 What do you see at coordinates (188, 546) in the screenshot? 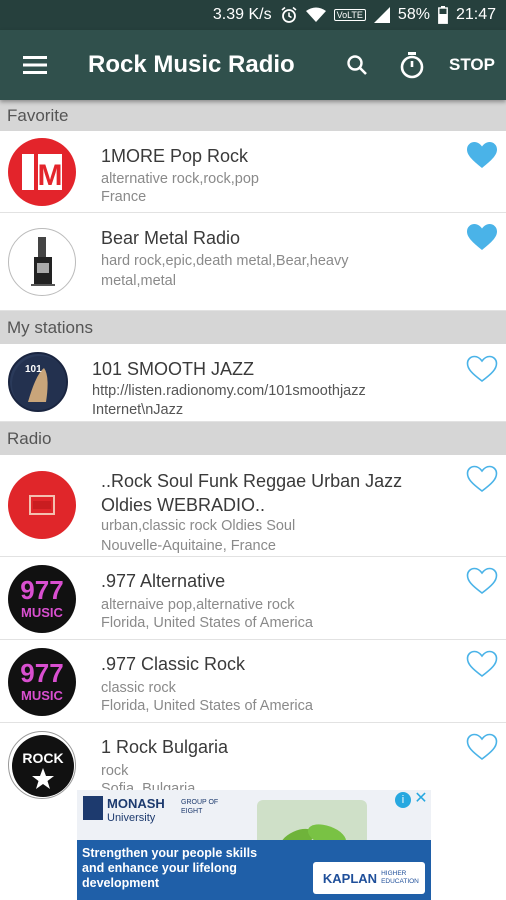
I see `station-location: Nouvelle-Aquitaine, France` at bounding box center [188, 546].